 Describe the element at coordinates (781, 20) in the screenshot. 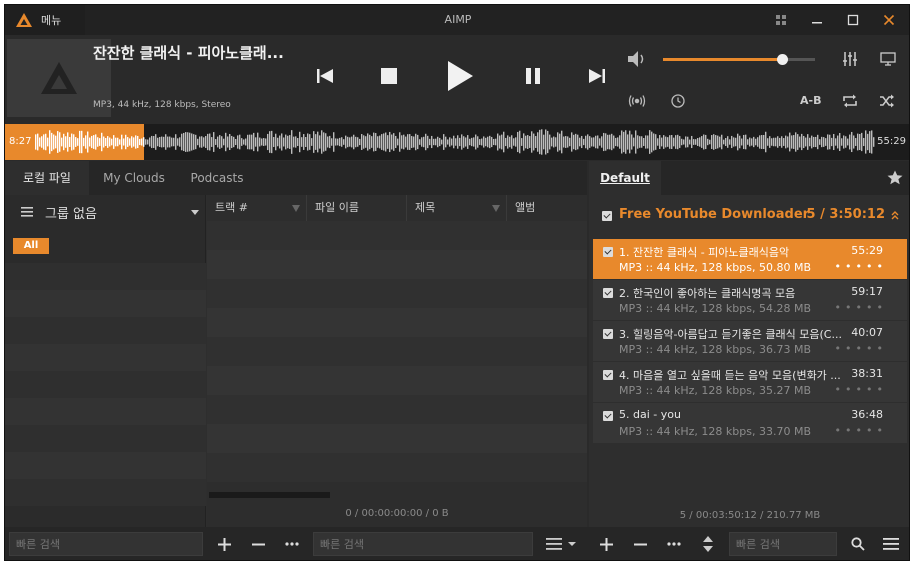

I see `mini-player-button` at that location.